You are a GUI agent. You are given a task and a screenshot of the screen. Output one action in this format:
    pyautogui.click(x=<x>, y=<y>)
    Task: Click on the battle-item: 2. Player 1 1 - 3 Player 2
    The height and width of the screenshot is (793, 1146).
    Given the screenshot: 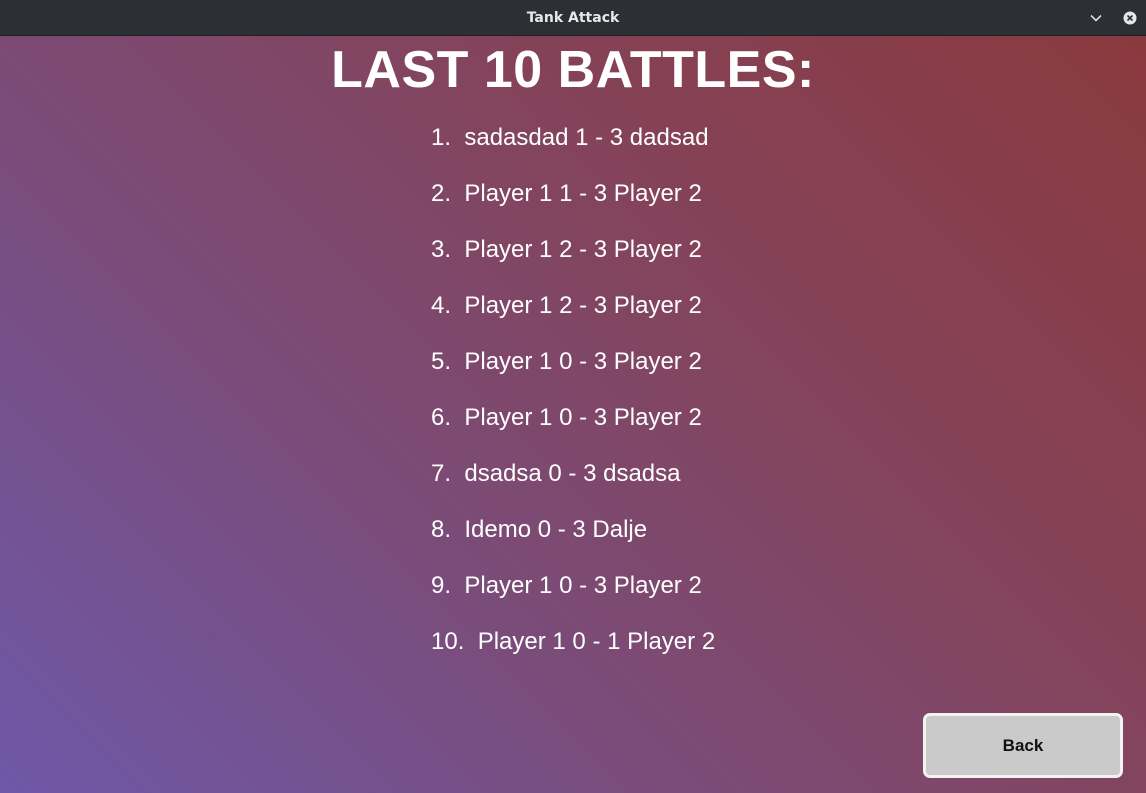 What is the action you would take?
    pyautogui.click(x=681, y=204)
    